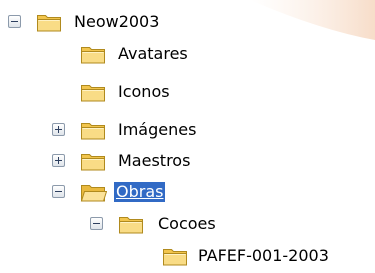 Image resolution: width=375 pixels, height=273 pixels. Describe the element at coordinates (93, 192) in the screenshot. I see `folder-open-icon` at that location.